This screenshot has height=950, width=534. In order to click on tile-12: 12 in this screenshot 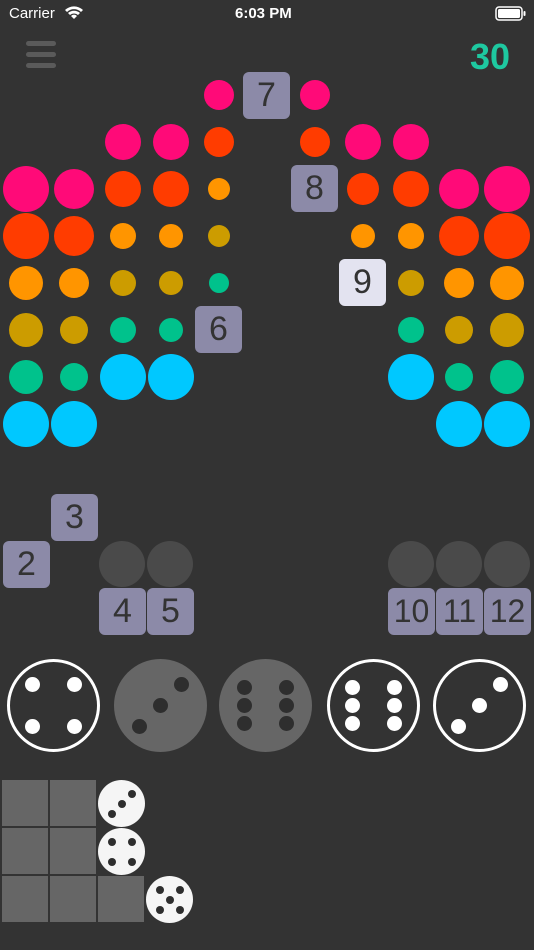, I will do `click(507, 611)`.